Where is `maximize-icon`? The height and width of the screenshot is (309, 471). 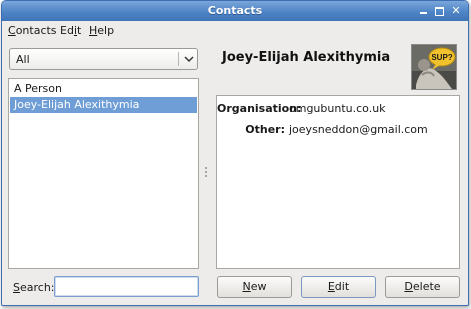
maximize-icon is located at coordinates (439, 11).